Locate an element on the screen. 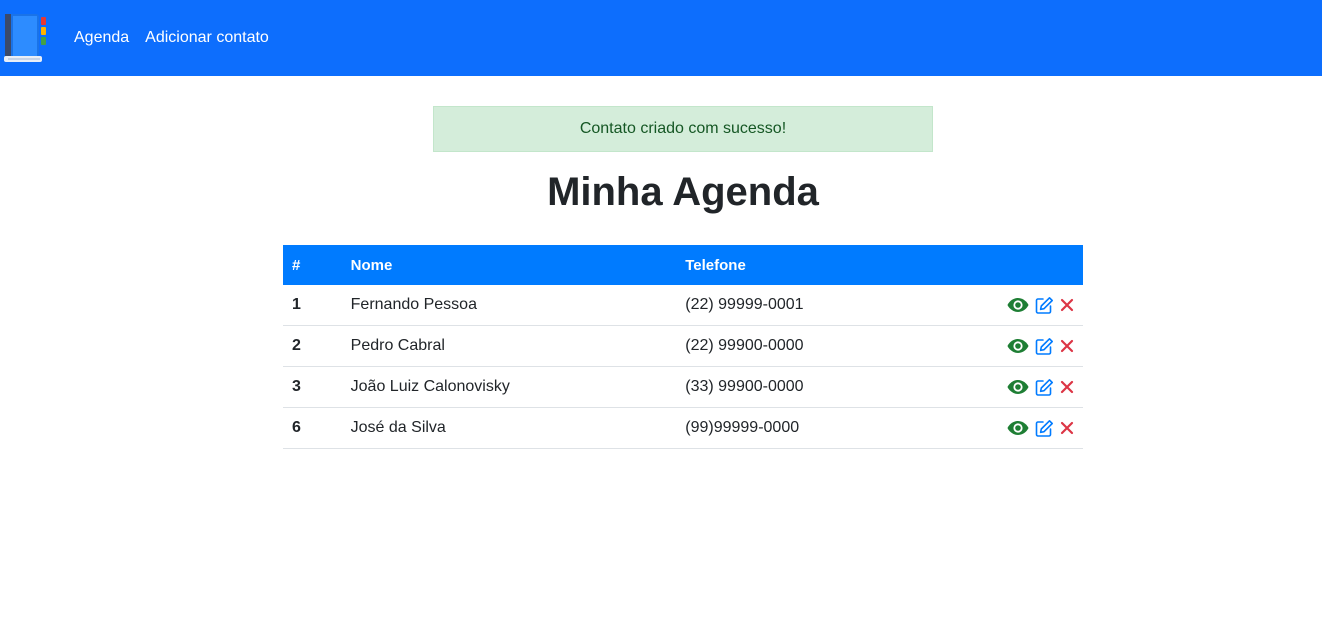 This screenshot has width=1322, height=624. row-number: 3 is located at coordinates (312, 387).